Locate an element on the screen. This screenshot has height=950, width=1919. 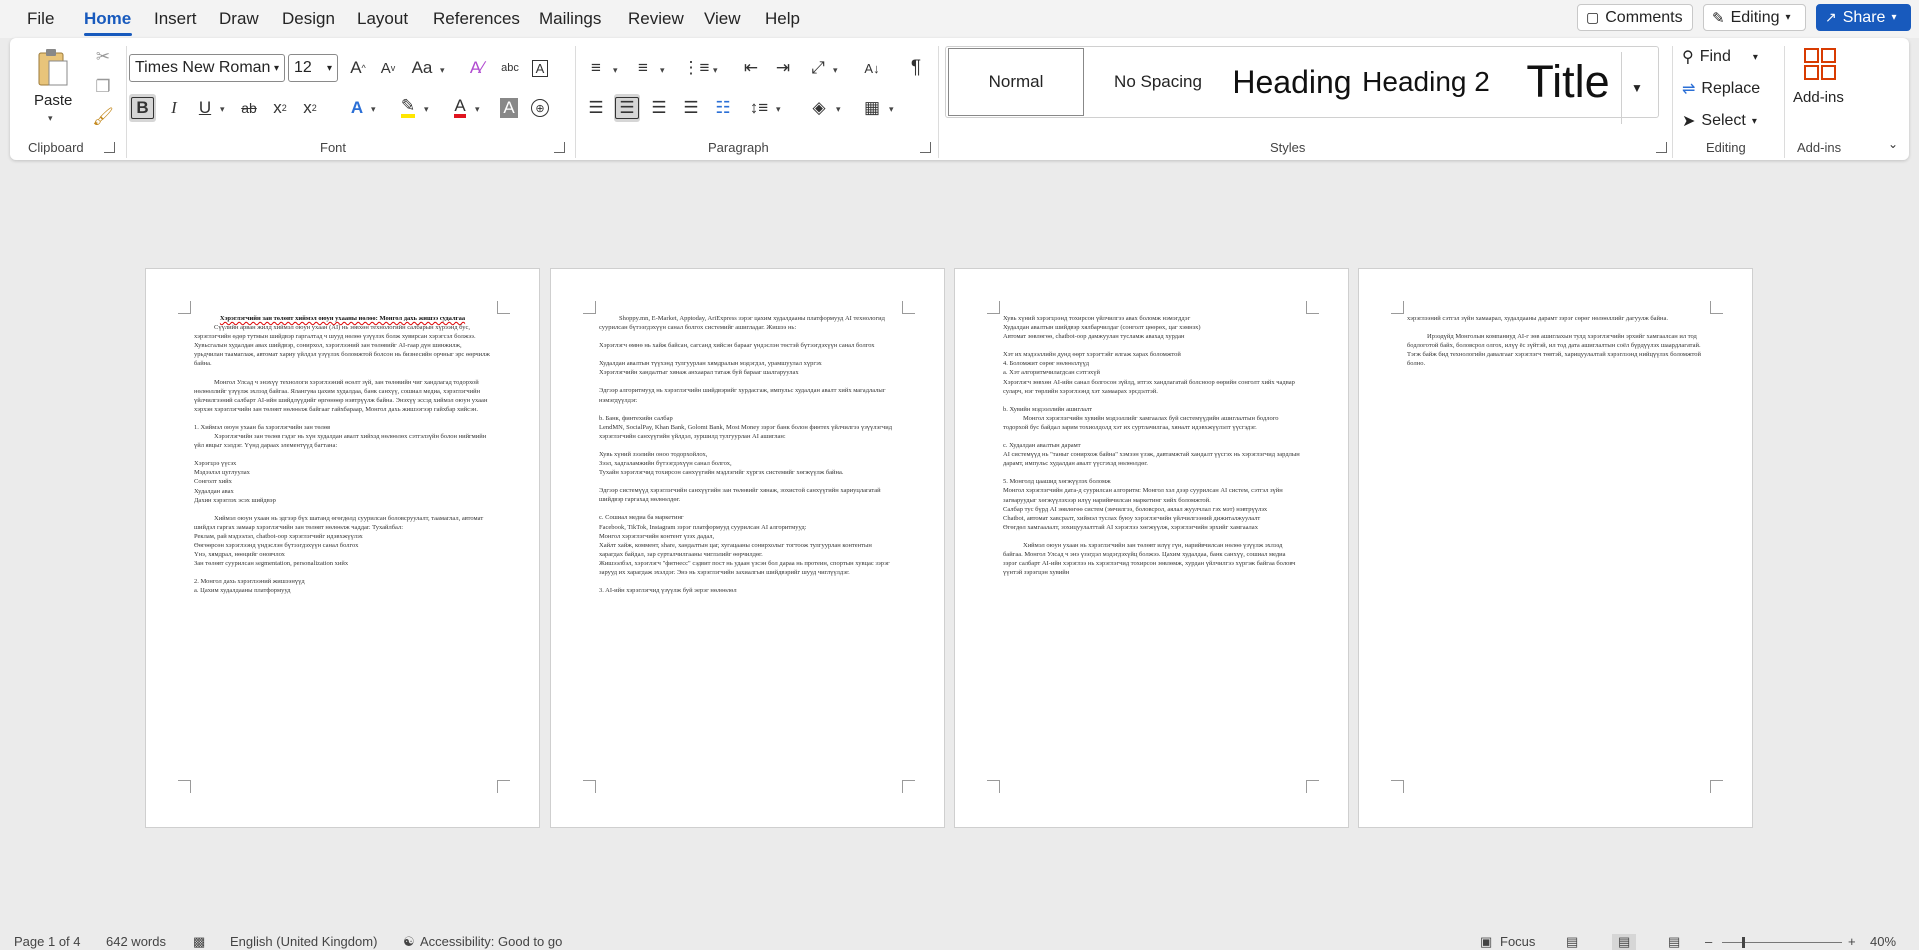
grow-font-icon: A ^ is located at coordinates (358, 68).